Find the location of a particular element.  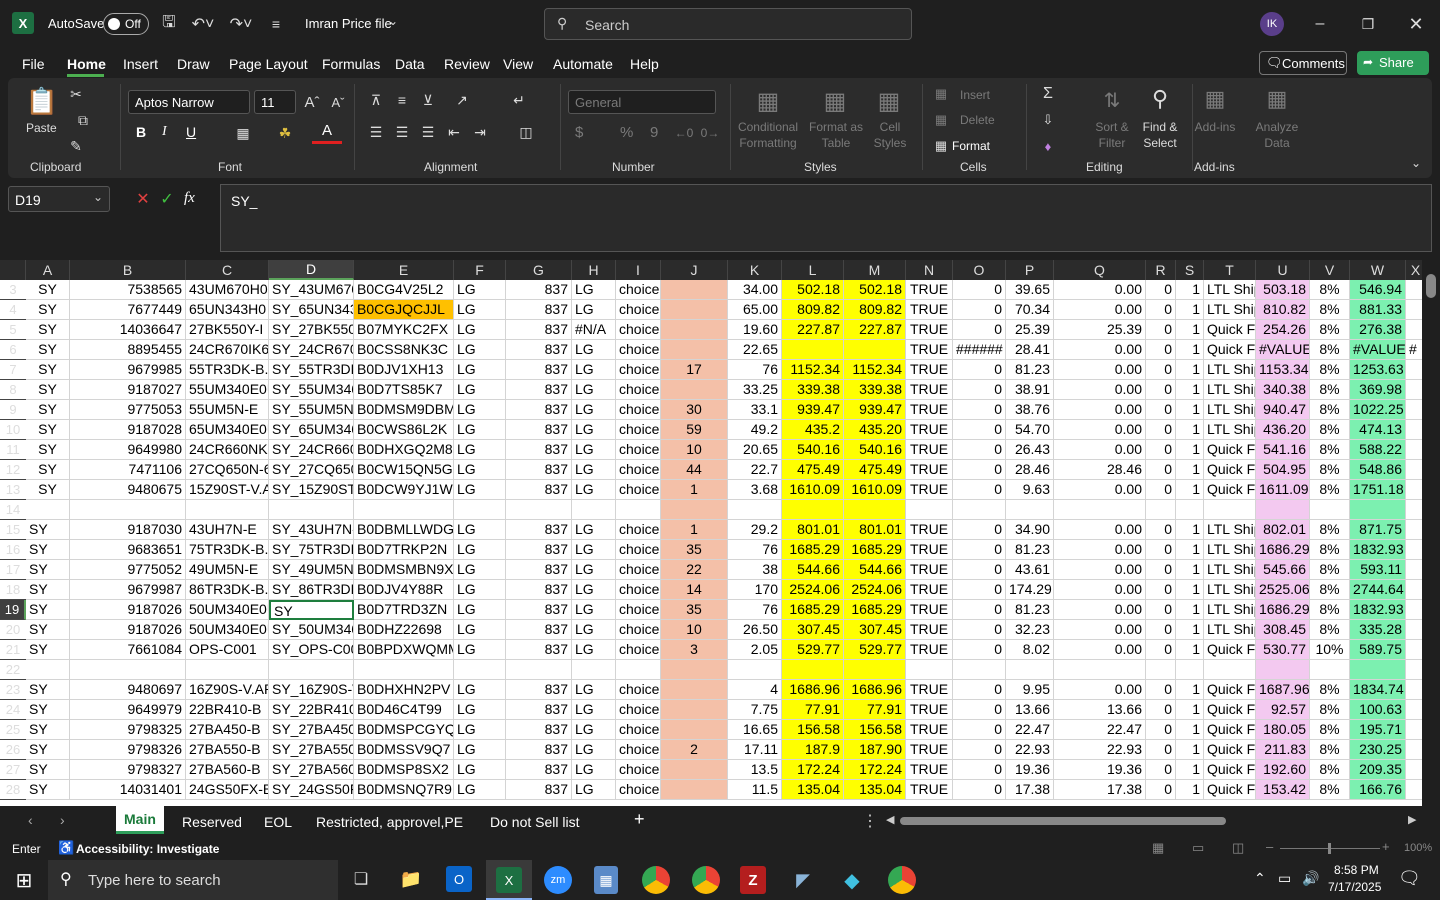

cell-w23: 1834.74 is located at coordinates (1378, 690).